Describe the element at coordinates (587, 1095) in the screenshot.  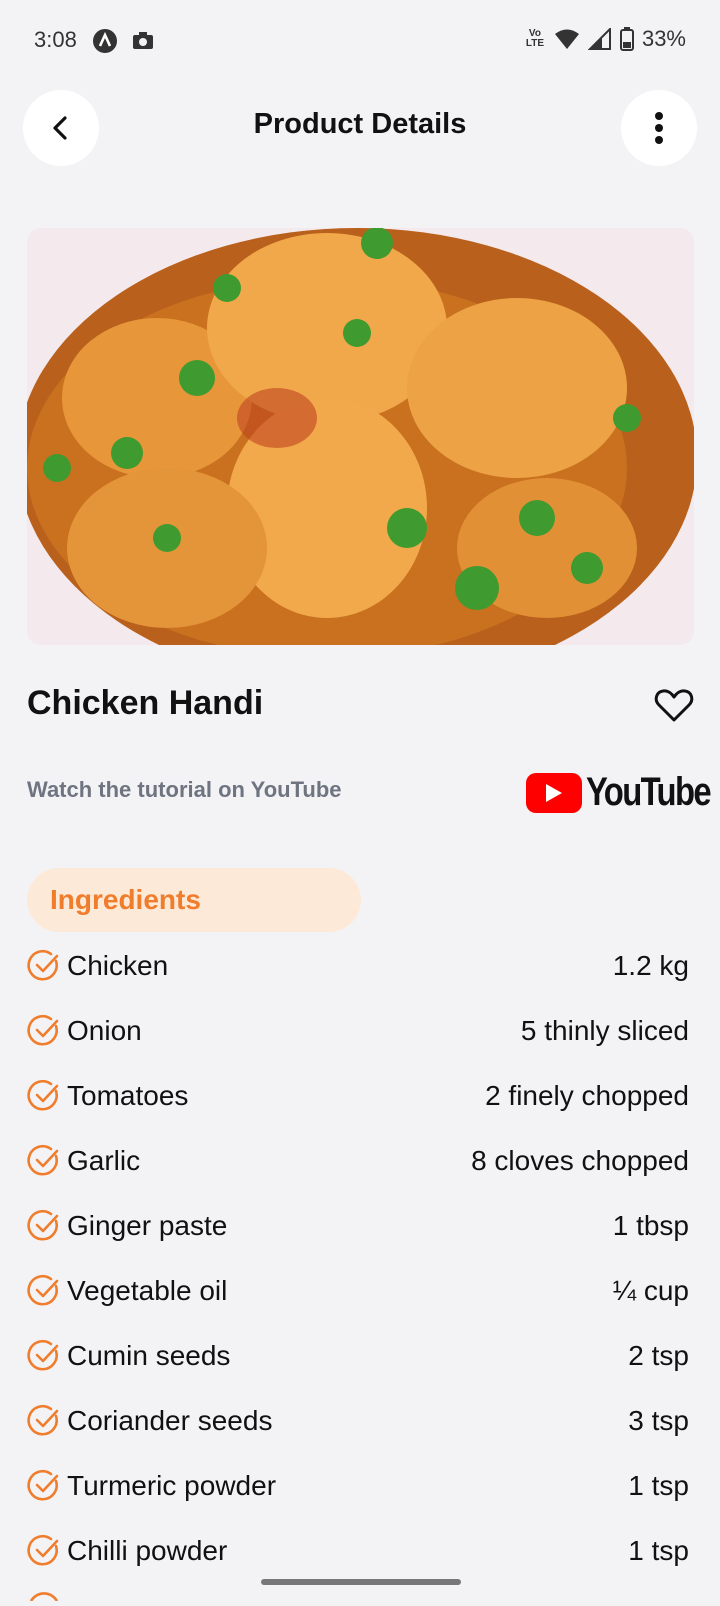
I see `ingredient-quantity: 2 finely chopped` at that location.